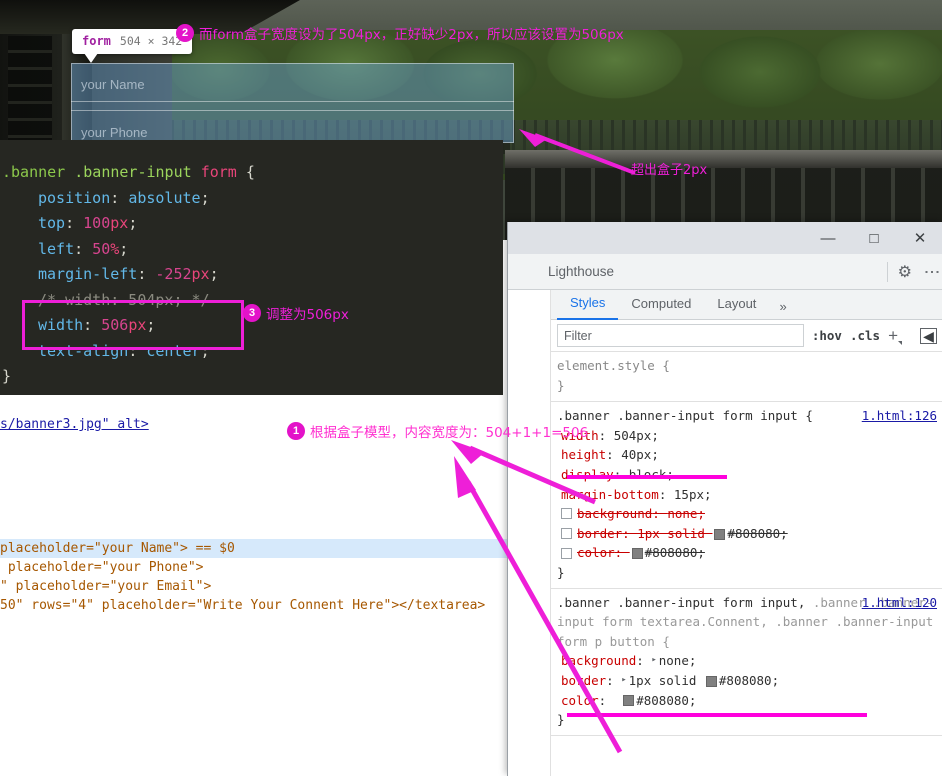 The width and height of the screenshot is (942, 776). Describe the element at coordinates (185, 33) in the screenshot. I see `annotation-badge-2: 2` at that location.